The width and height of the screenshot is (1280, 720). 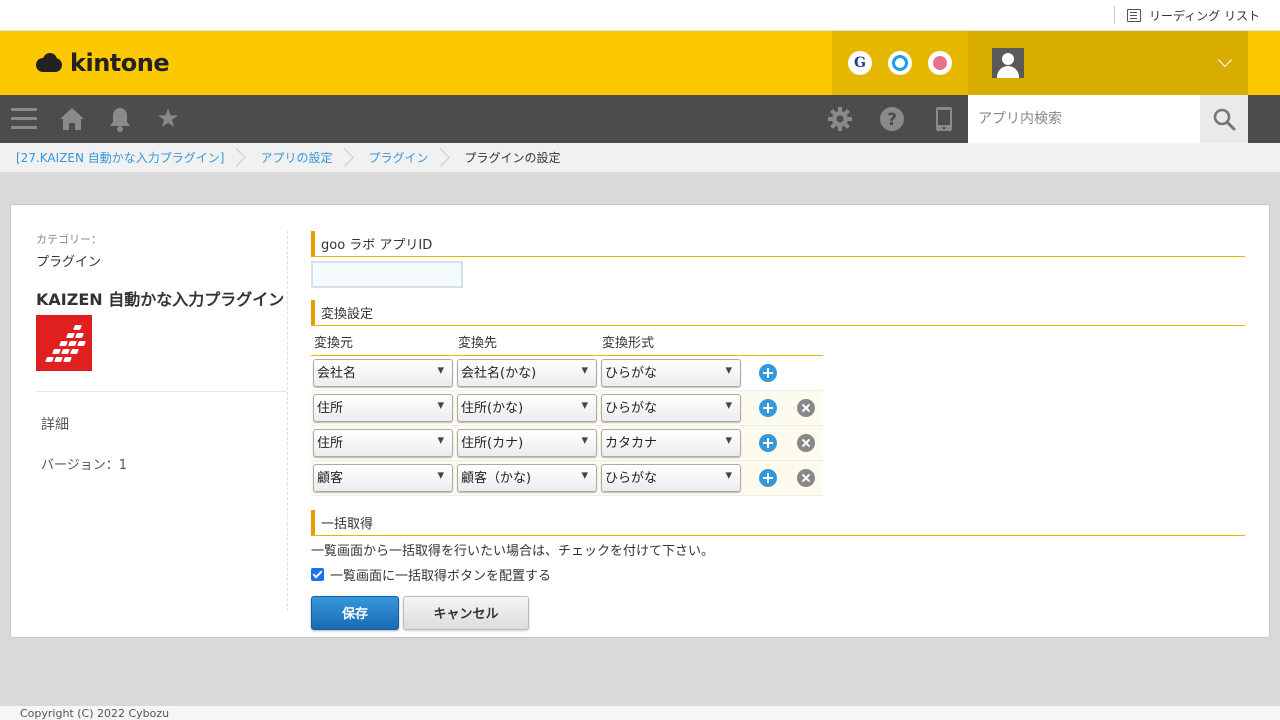 I want to click on hamburger-menu-icon, so click(x=24, y=119).